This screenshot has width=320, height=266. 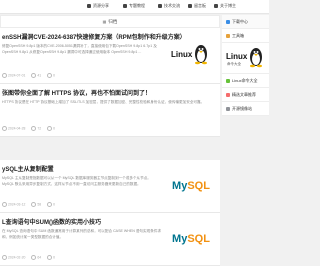 What do you see at coordinates (104, 21) in the screenshot?
I see `grid-icon: ▦` at bounding box center [104, 21].